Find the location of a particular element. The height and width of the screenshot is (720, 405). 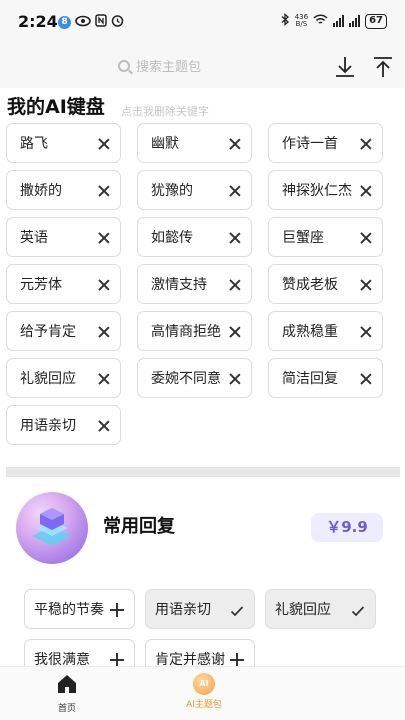

keyword-chip-label: 简洁回复 is located at coordinates (310, 379).